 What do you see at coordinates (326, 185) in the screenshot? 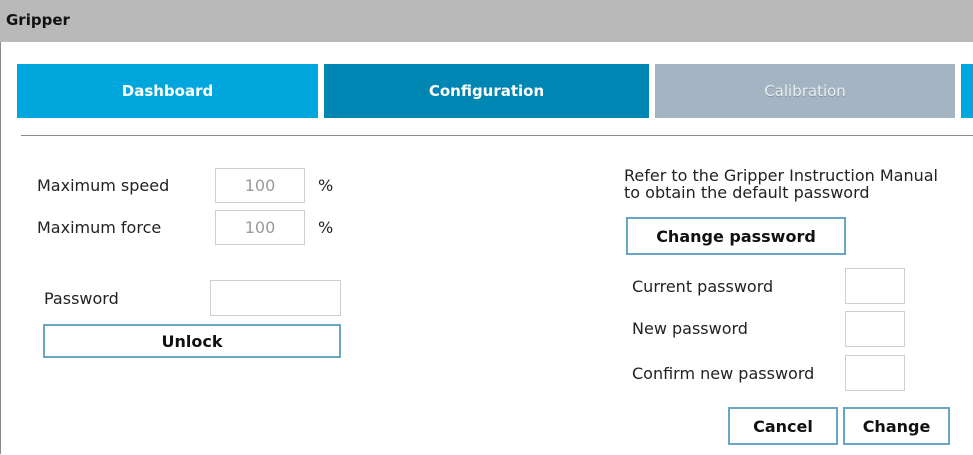
I see `max-speed-unit: %` at bounding box center [326, 185].